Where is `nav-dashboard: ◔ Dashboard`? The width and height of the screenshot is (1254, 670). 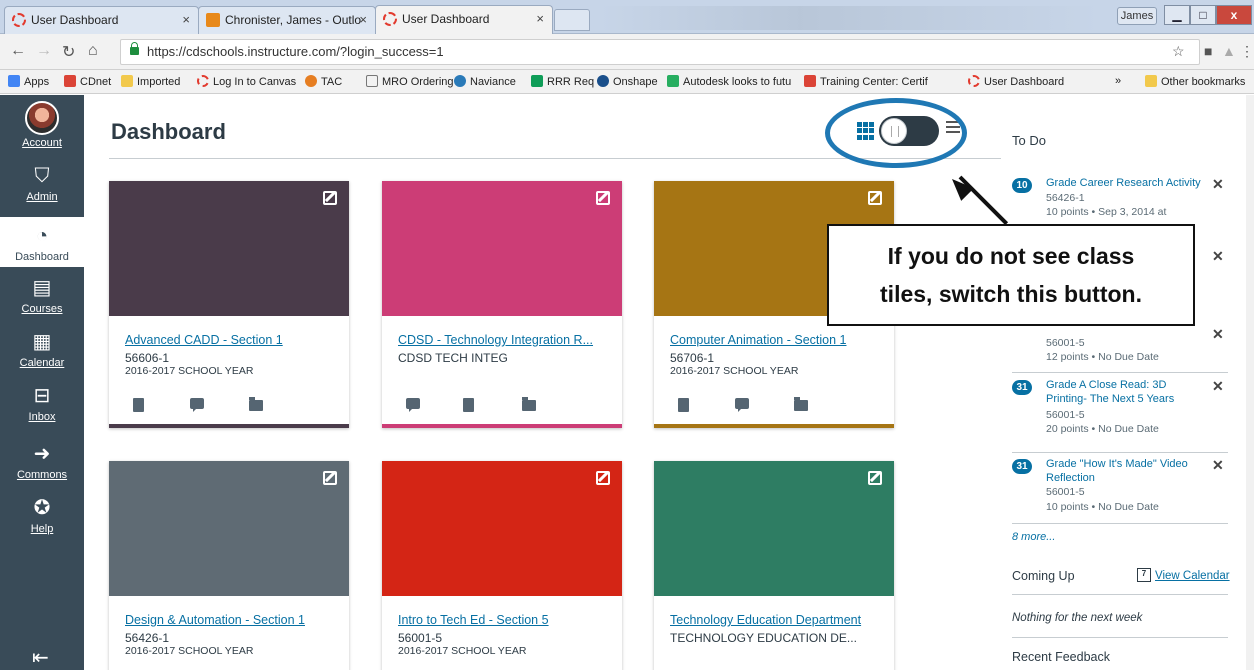
nav-dashboard: ◔ Dashboard is located at coordinates (42, 242).